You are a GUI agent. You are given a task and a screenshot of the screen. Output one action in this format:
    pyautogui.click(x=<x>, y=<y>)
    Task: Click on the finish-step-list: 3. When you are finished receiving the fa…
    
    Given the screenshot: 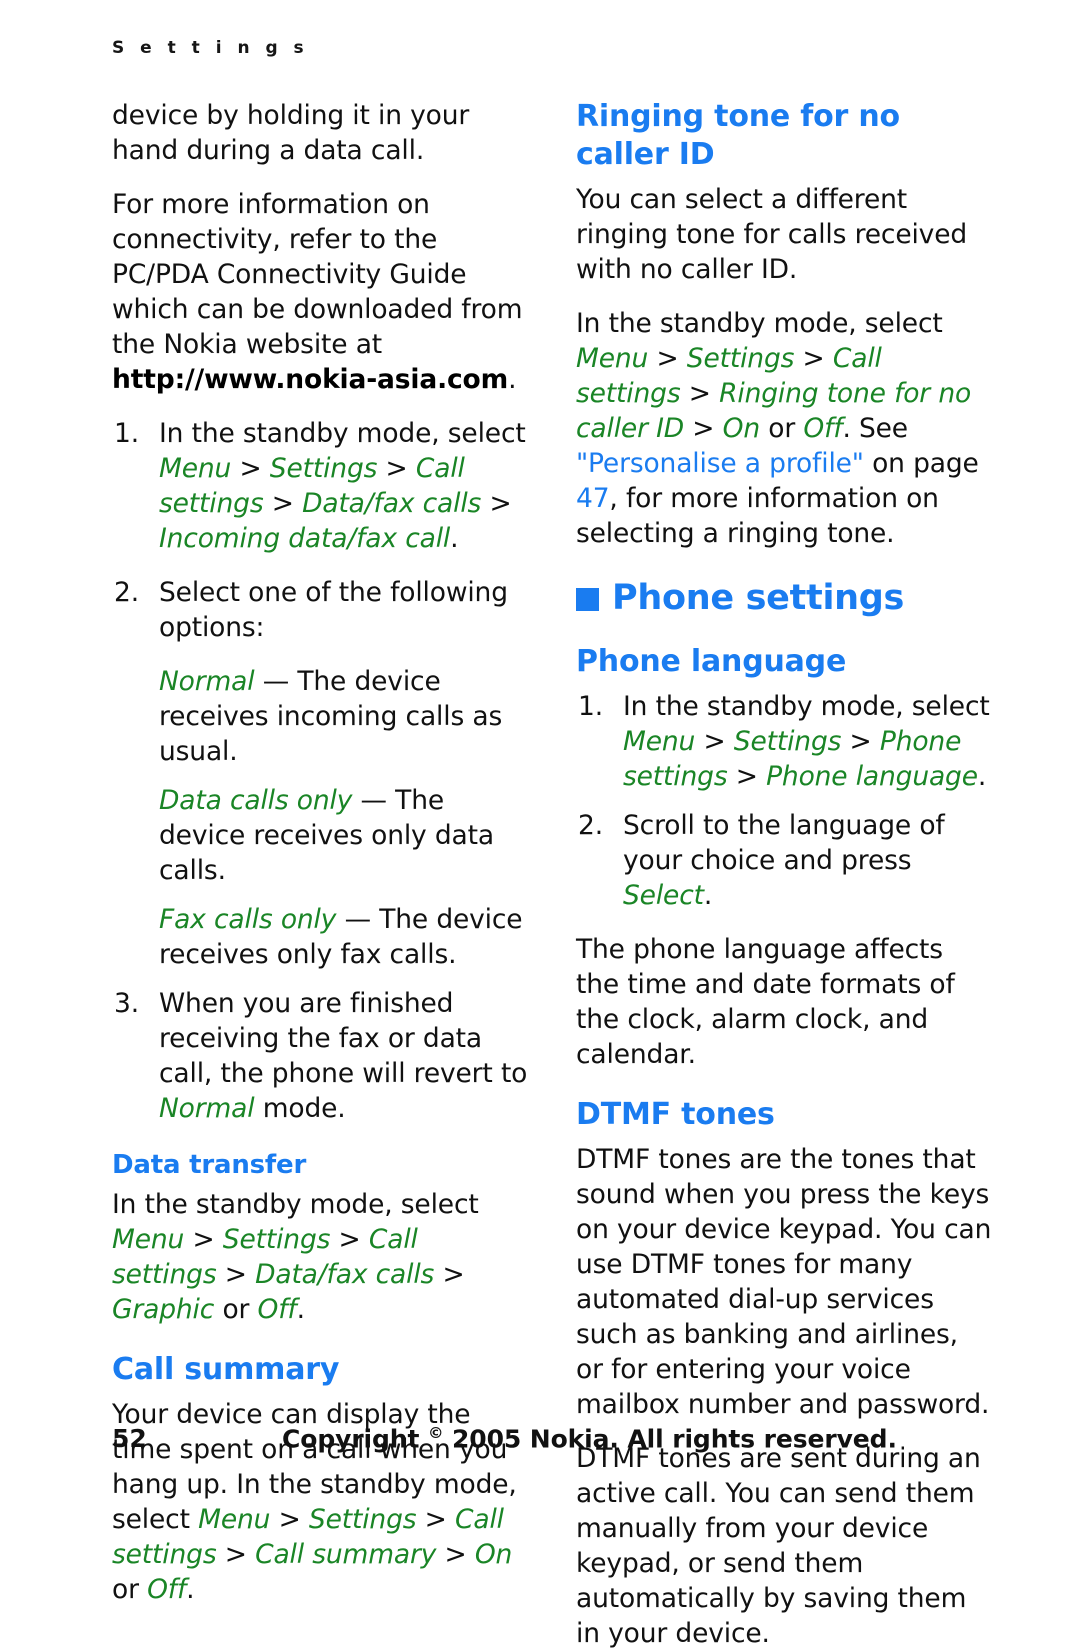 What is the action you would take?
    pyautogui.click(x=320, y=1056)
    